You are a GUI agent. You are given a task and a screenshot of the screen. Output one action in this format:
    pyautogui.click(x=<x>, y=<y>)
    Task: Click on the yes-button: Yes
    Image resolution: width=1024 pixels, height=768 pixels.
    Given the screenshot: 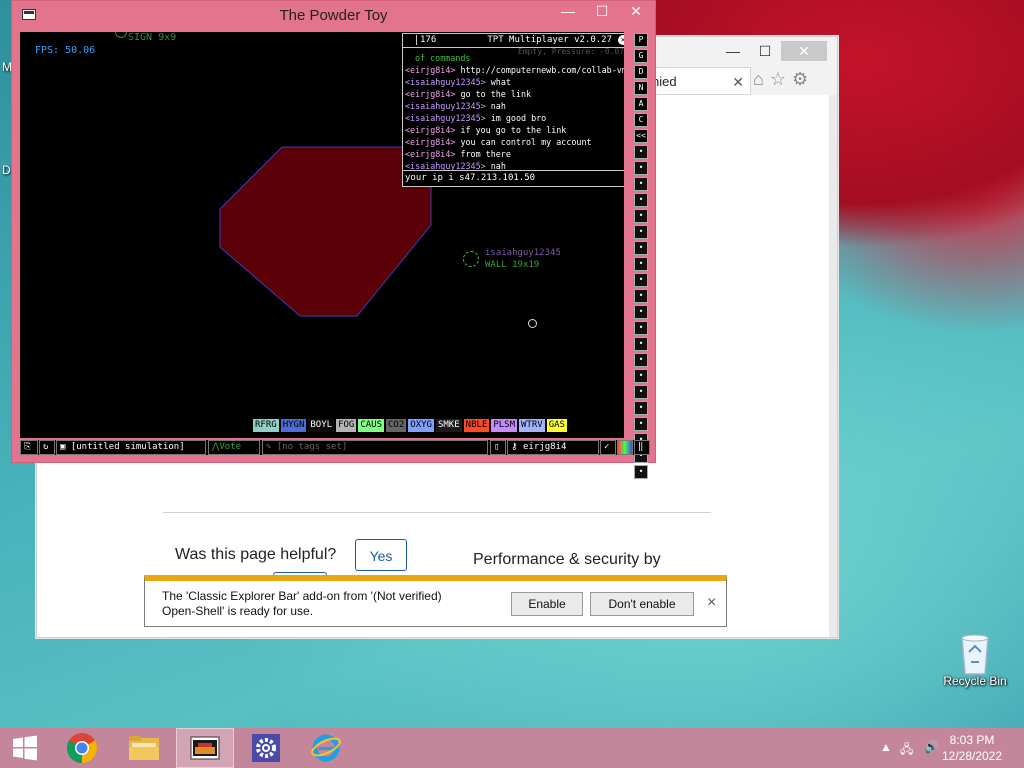 What is the action you would take?
    pyautogui.click(x=381, y=555)
    